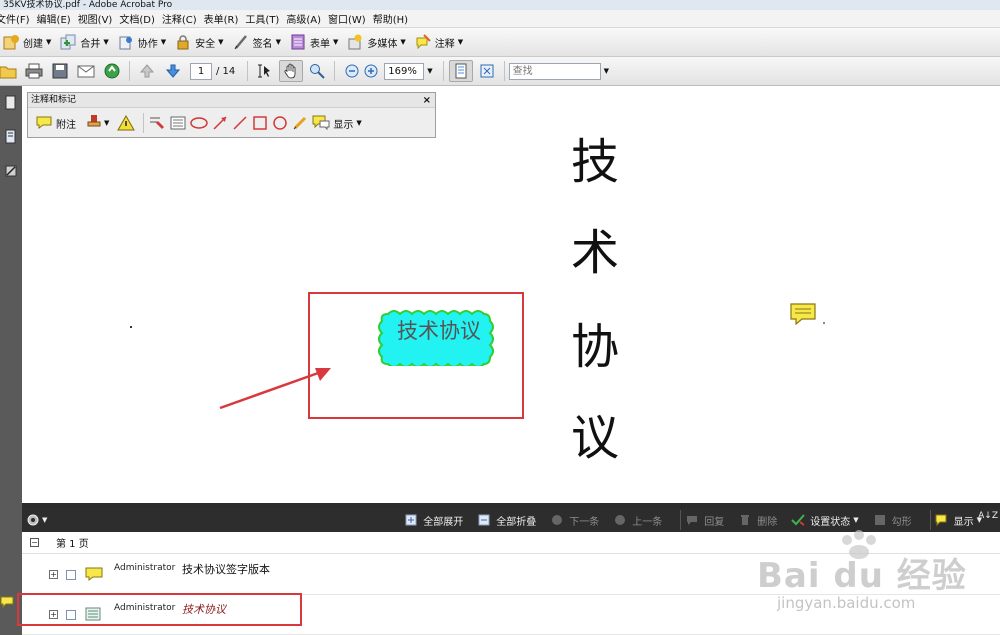 The height and width of the screenshot is (635, 1000). What do you see at coordinates (94, 123) in the screenshot?
I see `stamp-icon` at bounding box center [94, 123].